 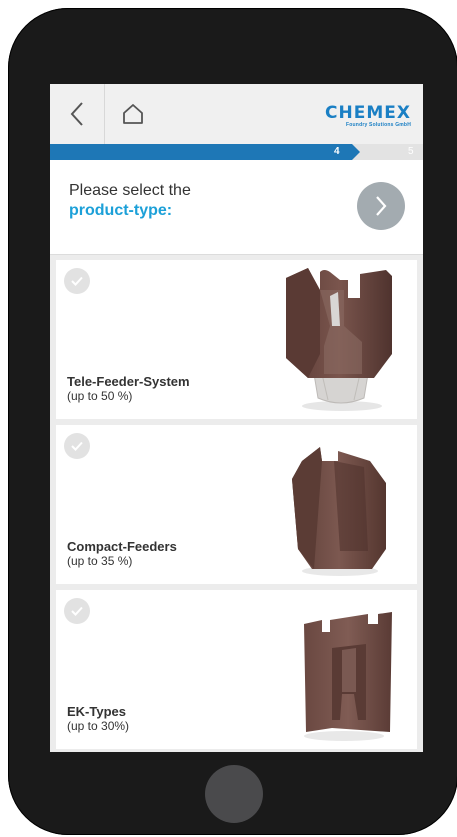 What do you see at coordinates (348, 676) in the screenshot?
I see `ek-type-image` at bounding box center [348, 676].